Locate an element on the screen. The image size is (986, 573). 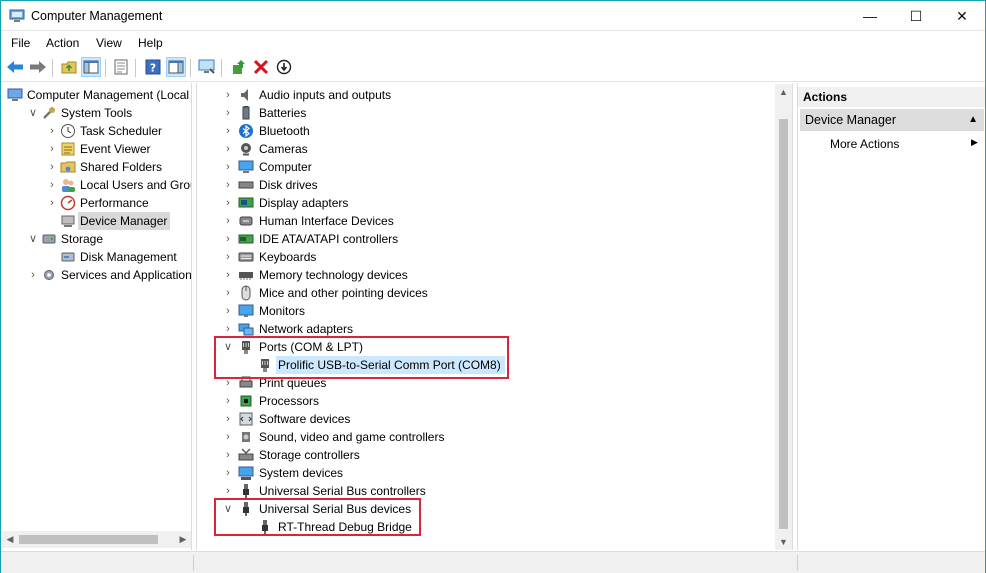
device-category: › Computer is located at coordinates (486, 167).